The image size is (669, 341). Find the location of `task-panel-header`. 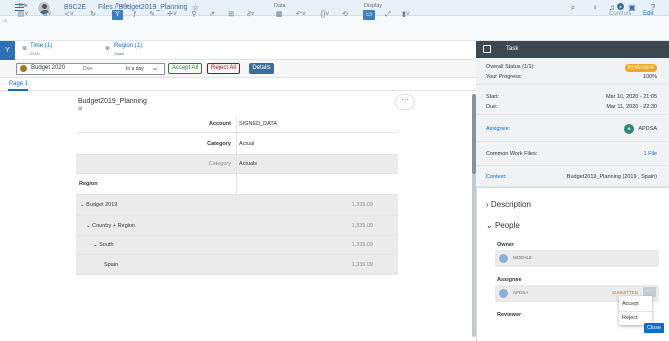

task-panel-header is located at coordinates (572, 49).